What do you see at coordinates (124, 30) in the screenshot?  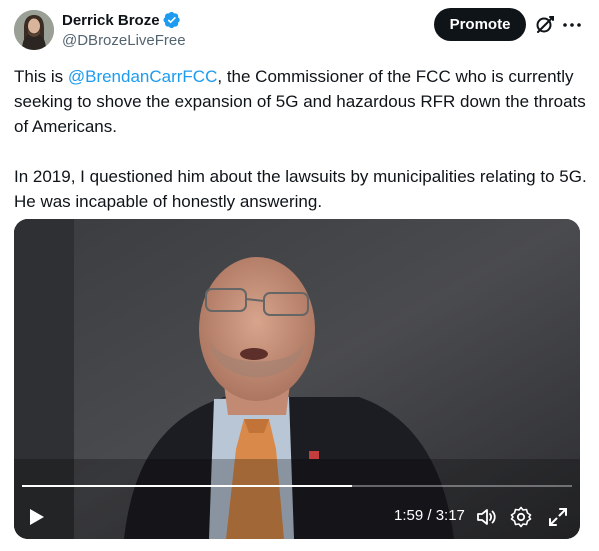 I see `author-block: Derrick Broze @DBrozeLiveFree` at bounding box center [124, 30].